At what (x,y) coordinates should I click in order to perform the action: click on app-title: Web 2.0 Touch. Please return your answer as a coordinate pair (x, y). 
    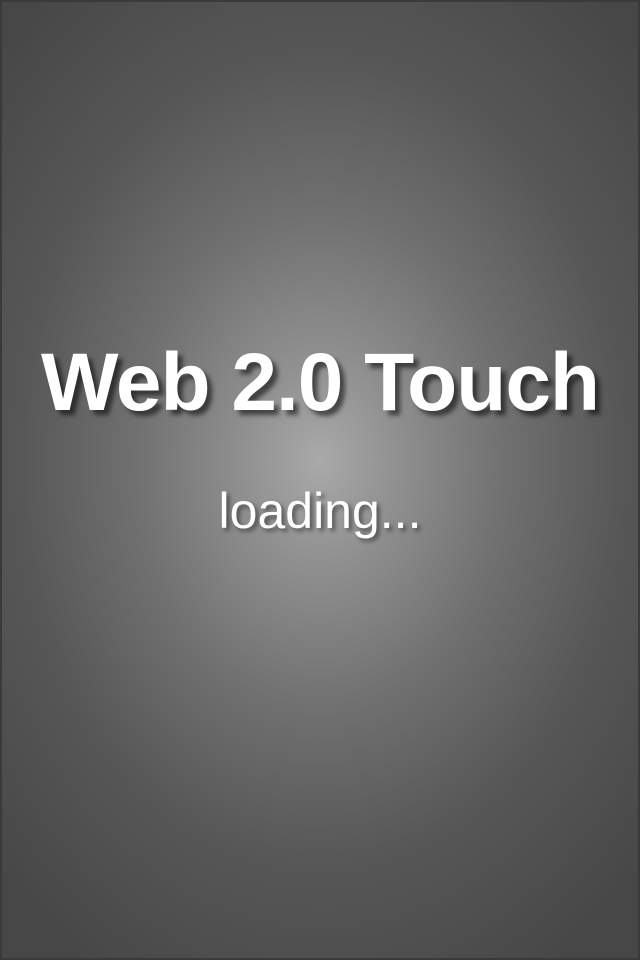
    Looking at the image, I should click on (320, 382).